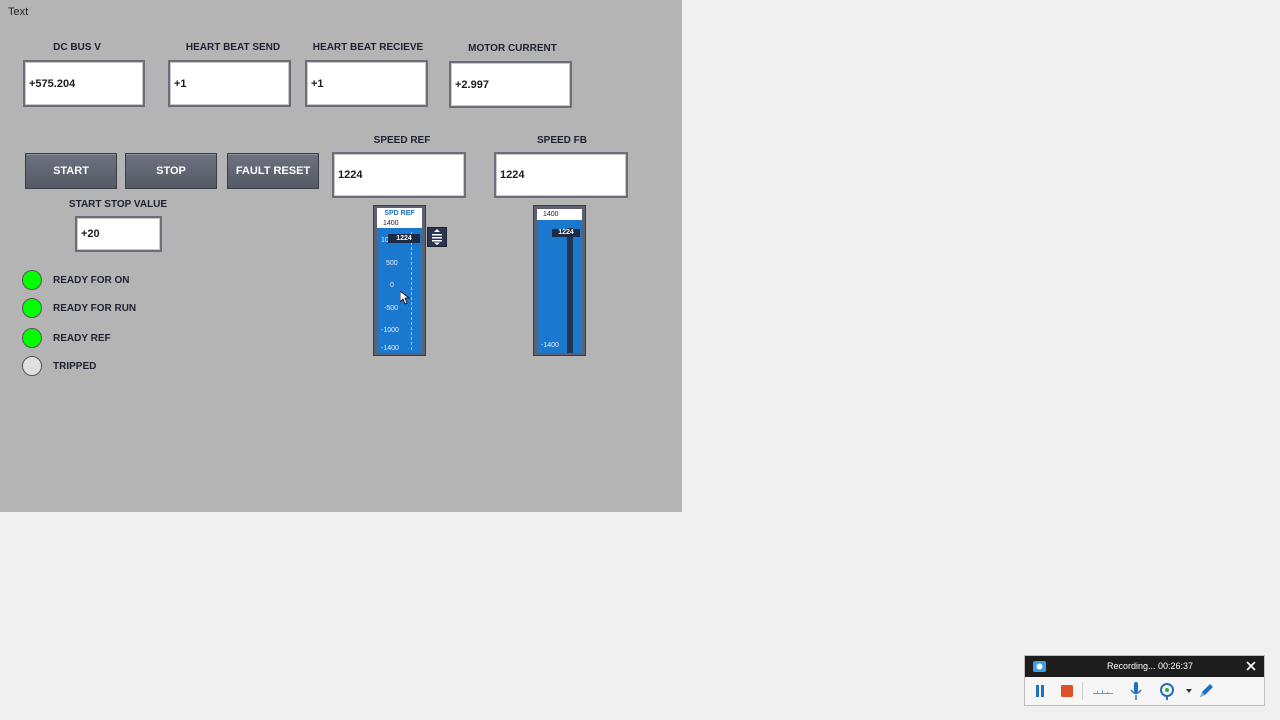  Describe the element at coordinates (1067, 691) in the screenshot. I see `stop-record-icon` at that location.